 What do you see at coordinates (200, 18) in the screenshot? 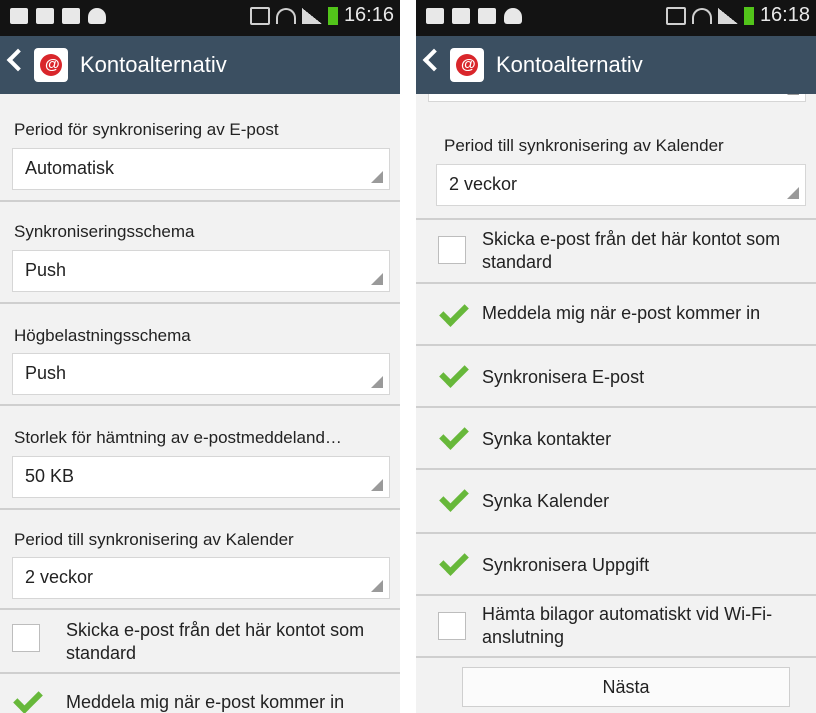
I see `status-bar: 16:16` at bounding box center [200, 18].